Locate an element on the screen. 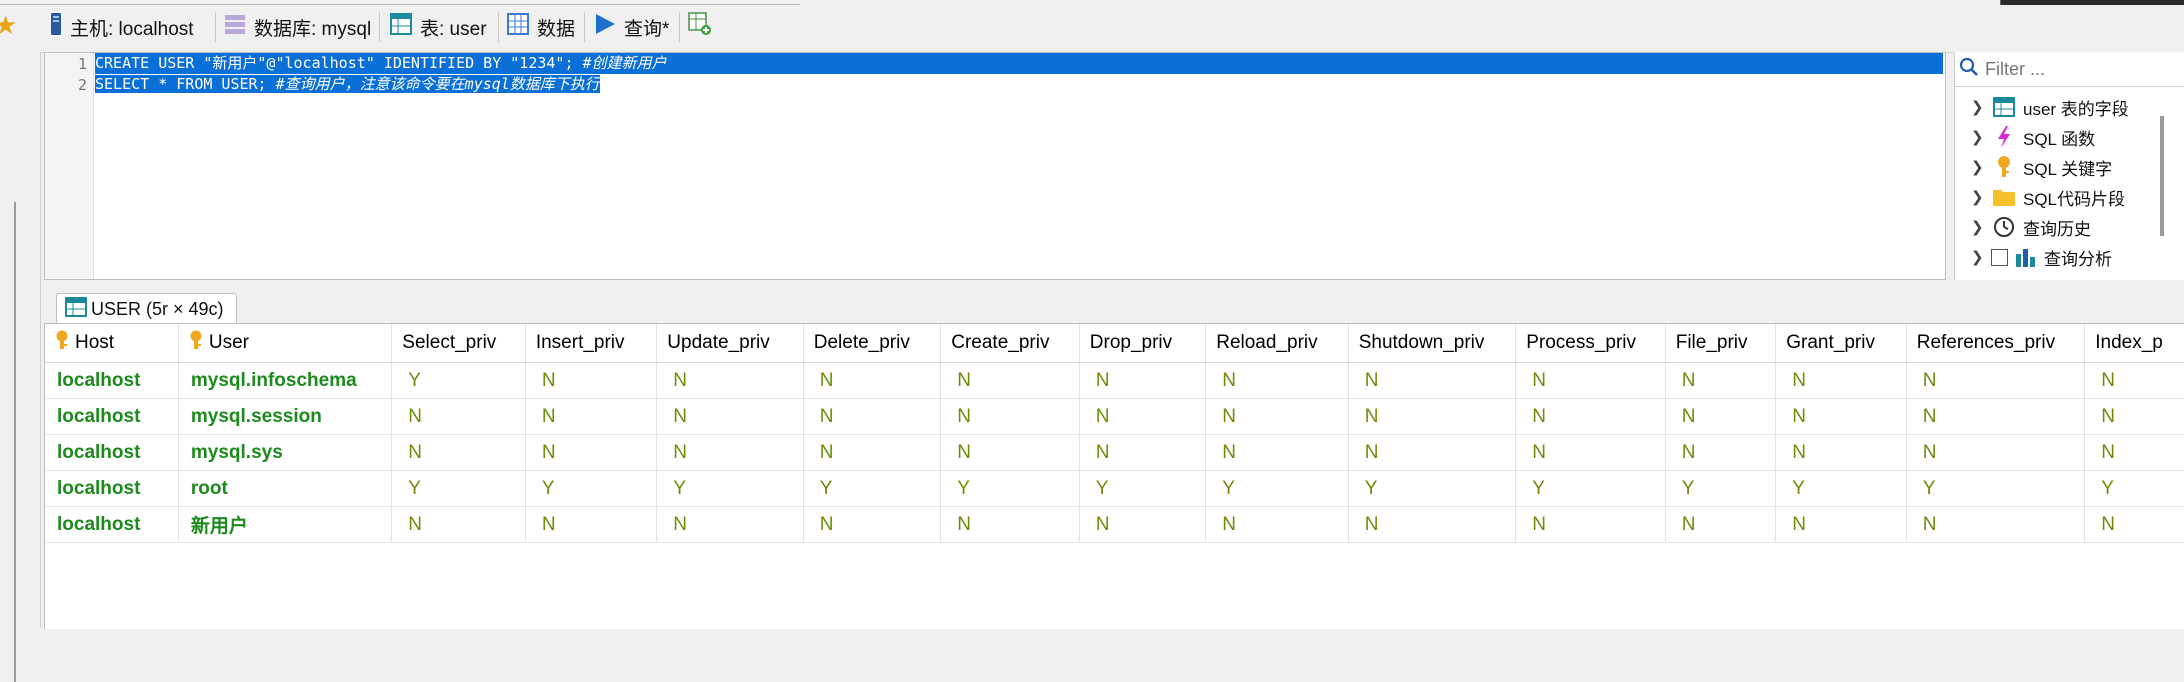  column-header: Drop_priv is located at coordinates (1143, 343).